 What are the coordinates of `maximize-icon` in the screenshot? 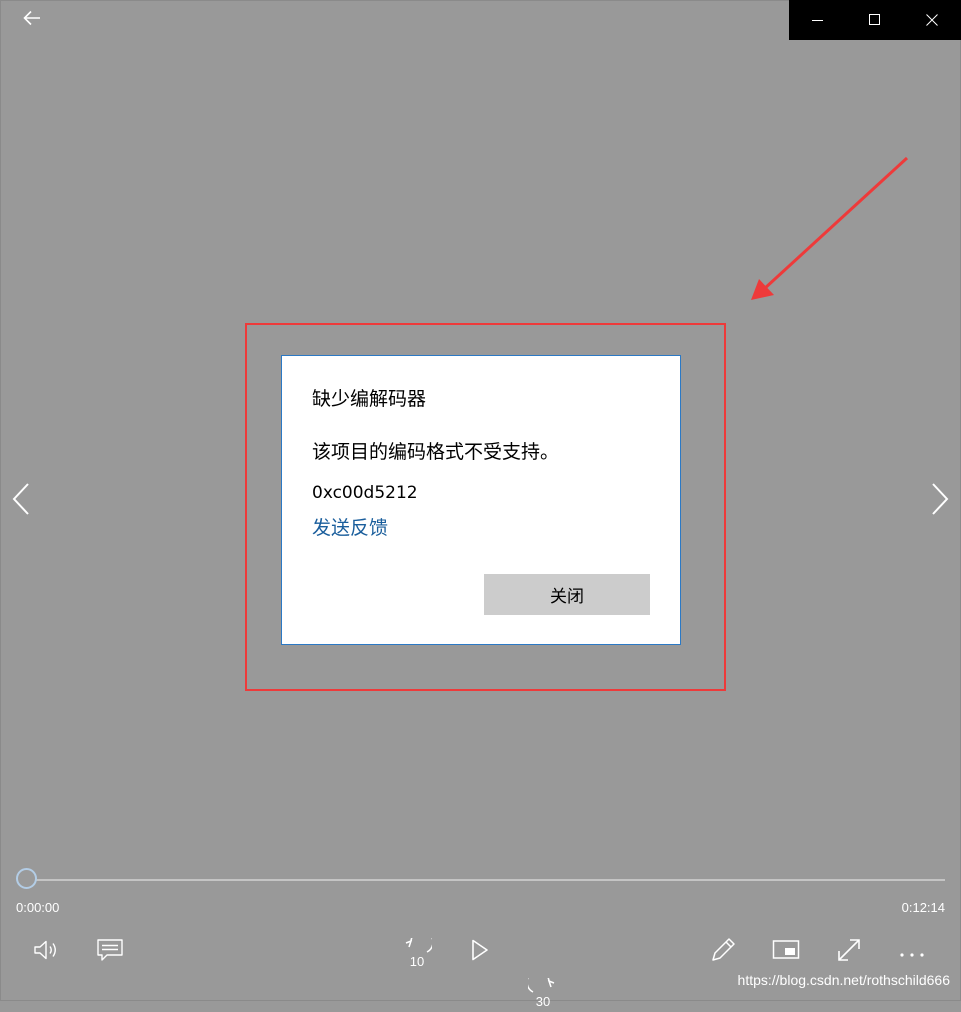 It's located at (874, 20).